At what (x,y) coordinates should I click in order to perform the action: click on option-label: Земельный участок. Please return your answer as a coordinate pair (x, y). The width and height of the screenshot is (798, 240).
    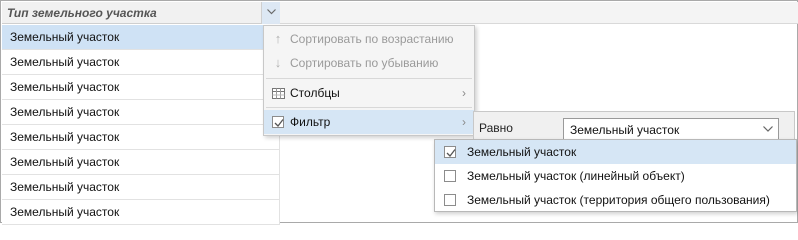
    Looking at the image, I should click on (522, 152).